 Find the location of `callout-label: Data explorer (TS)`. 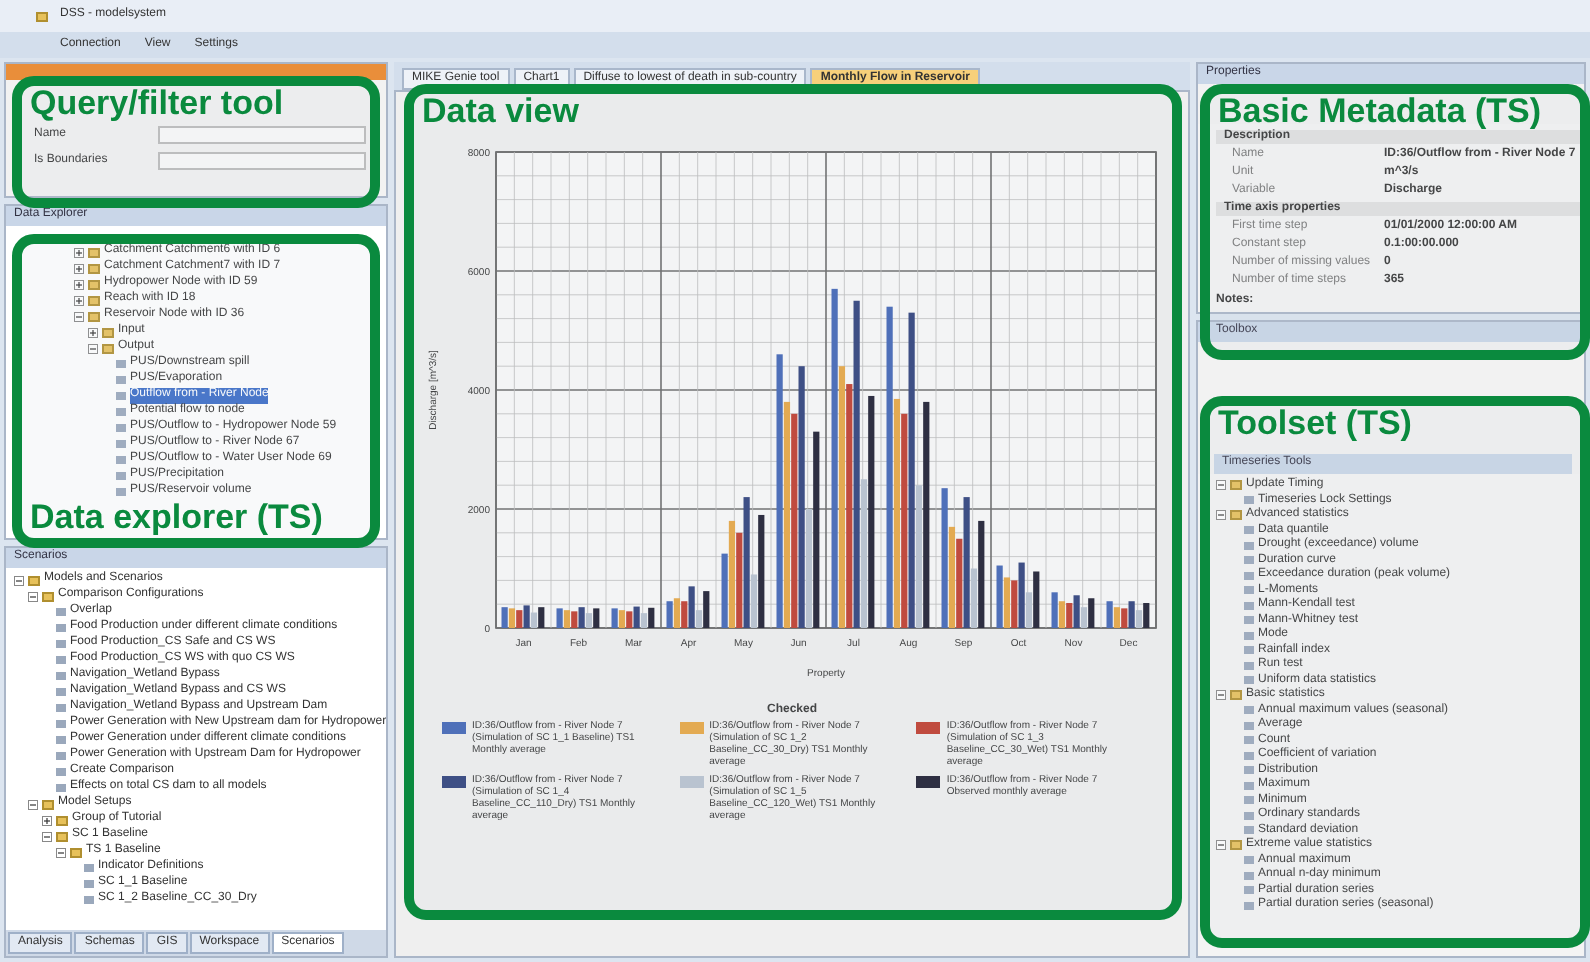

callout-label: Data explorer (TS) is located at coordinates (176, 519).